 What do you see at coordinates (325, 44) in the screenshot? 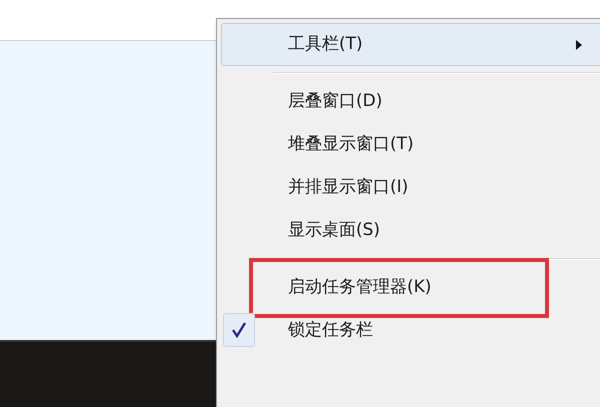
I see `menu-item-label: 工具栏(T)` at bounding box center [325, 44].